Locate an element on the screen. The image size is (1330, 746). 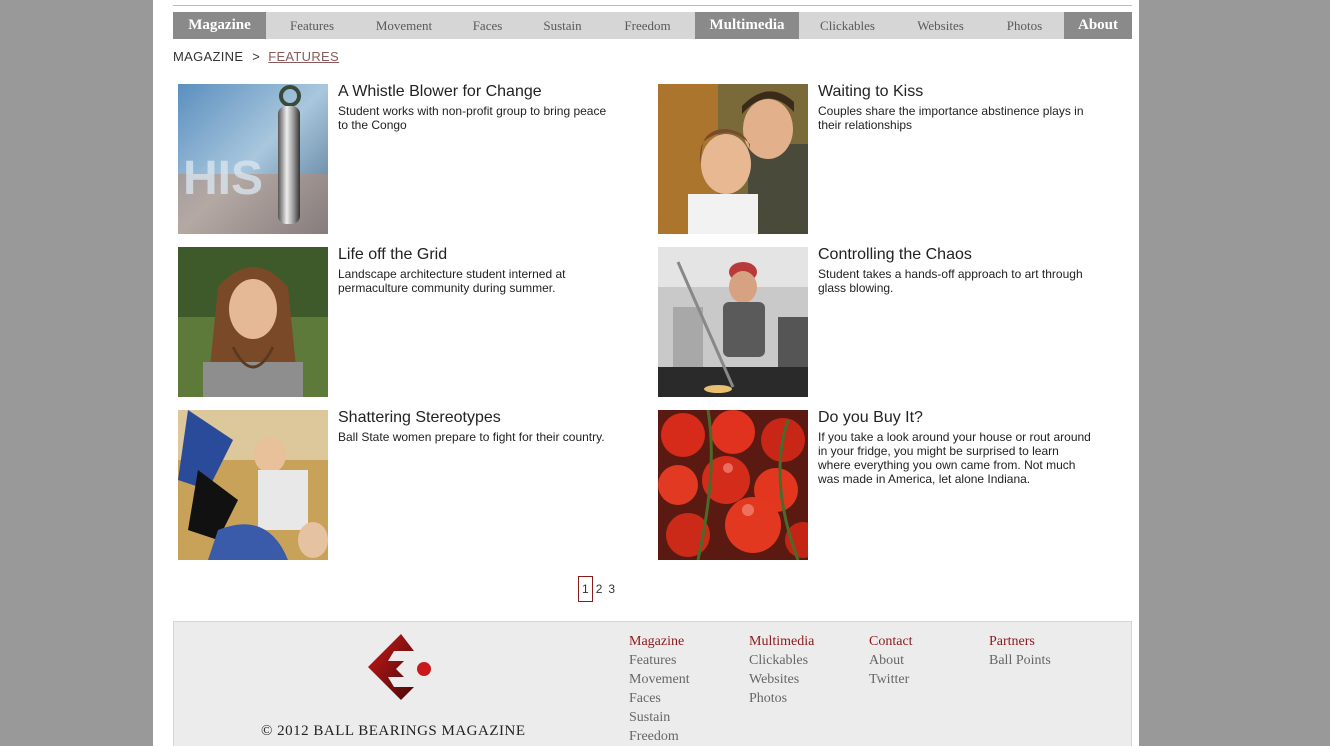
breadcrumb-root: MAGAZINE is located at coordinates (208, 56).